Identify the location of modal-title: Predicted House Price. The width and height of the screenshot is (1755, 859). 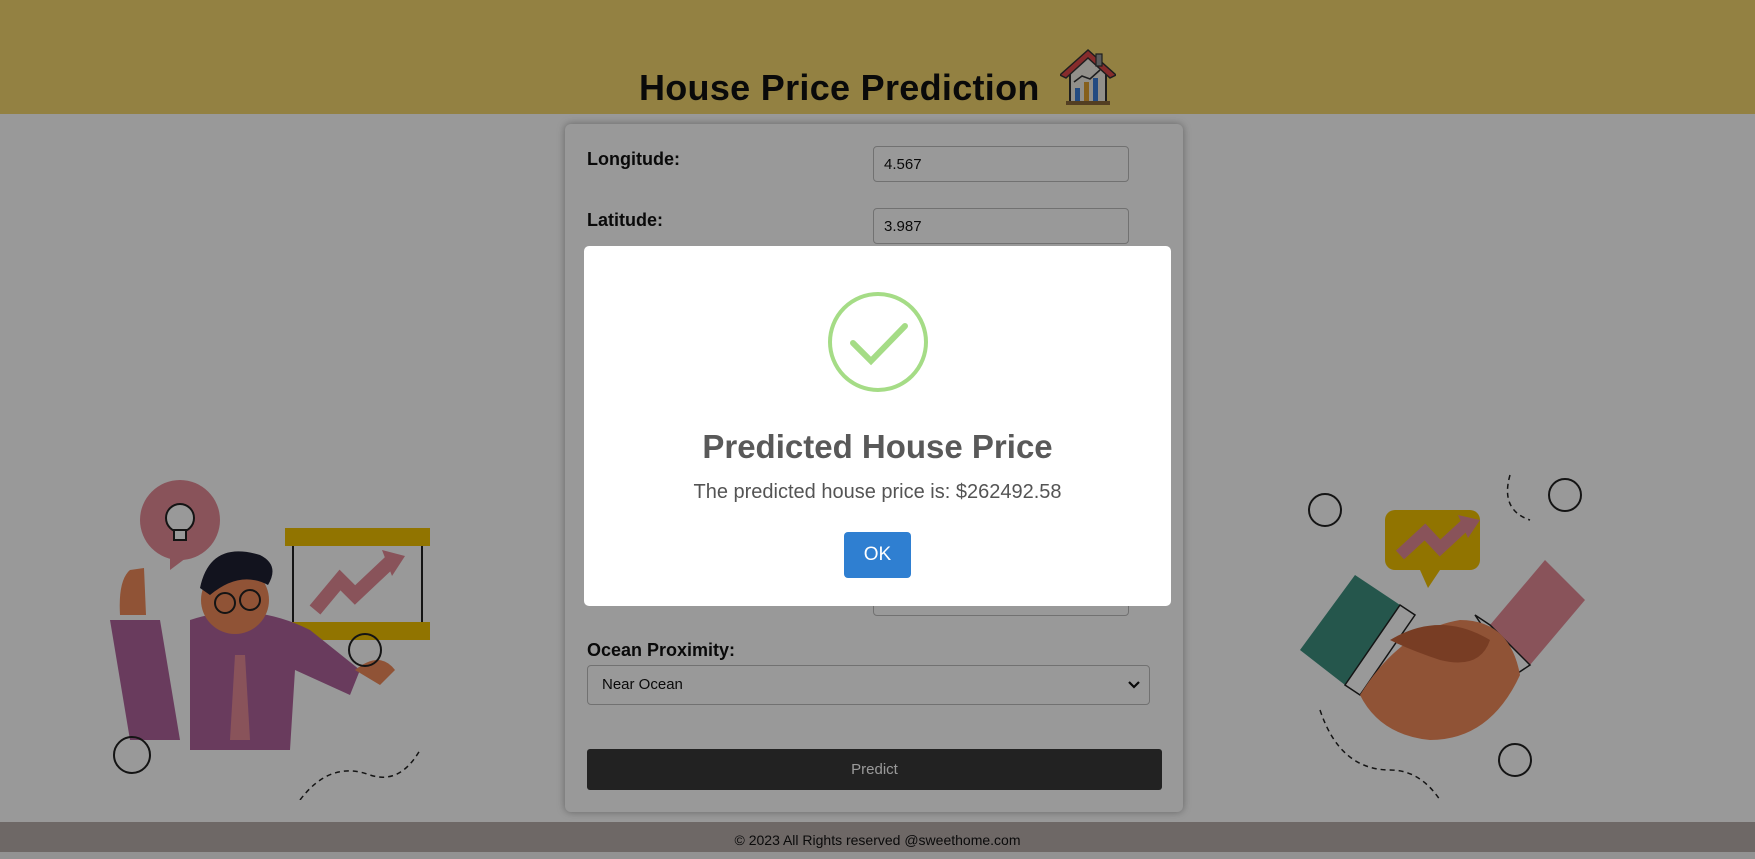
(877, 446).